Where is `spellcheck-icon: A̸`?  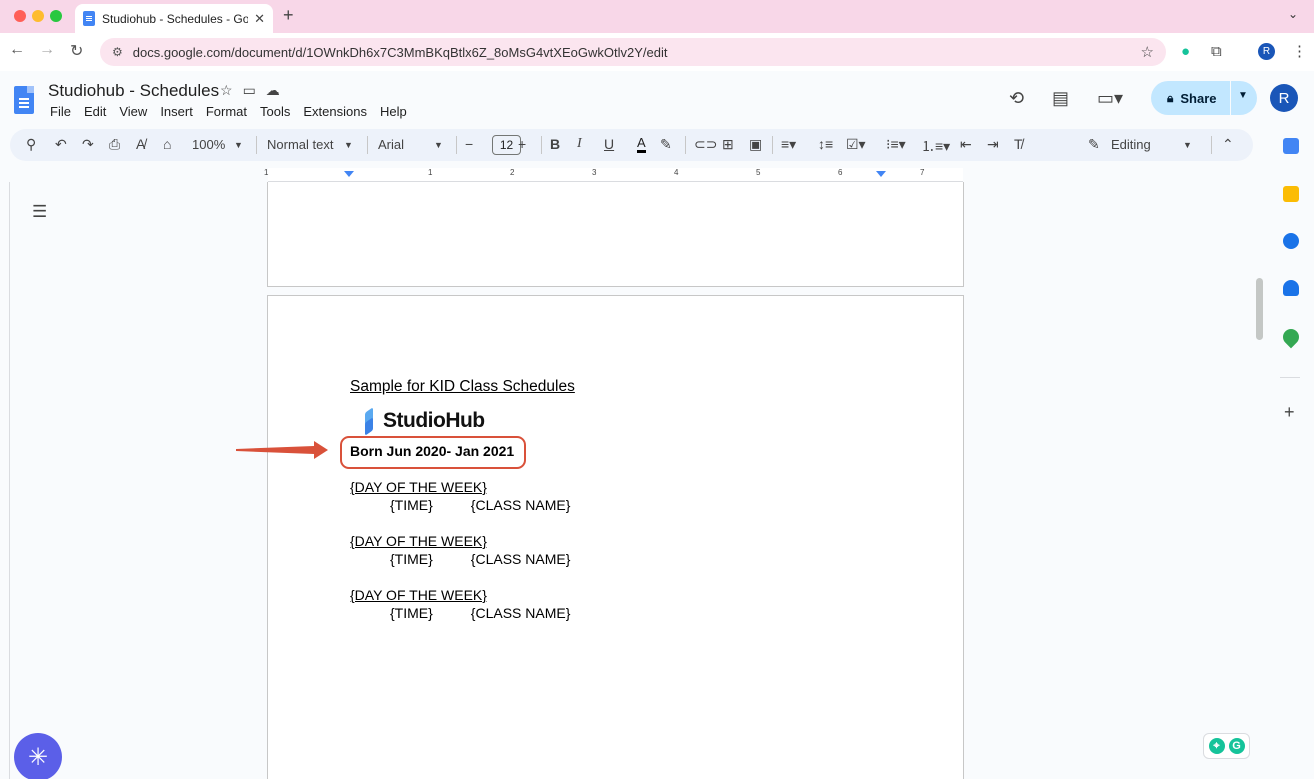
spellcheck-icon: A̸ is located at coordinates (140, 144).